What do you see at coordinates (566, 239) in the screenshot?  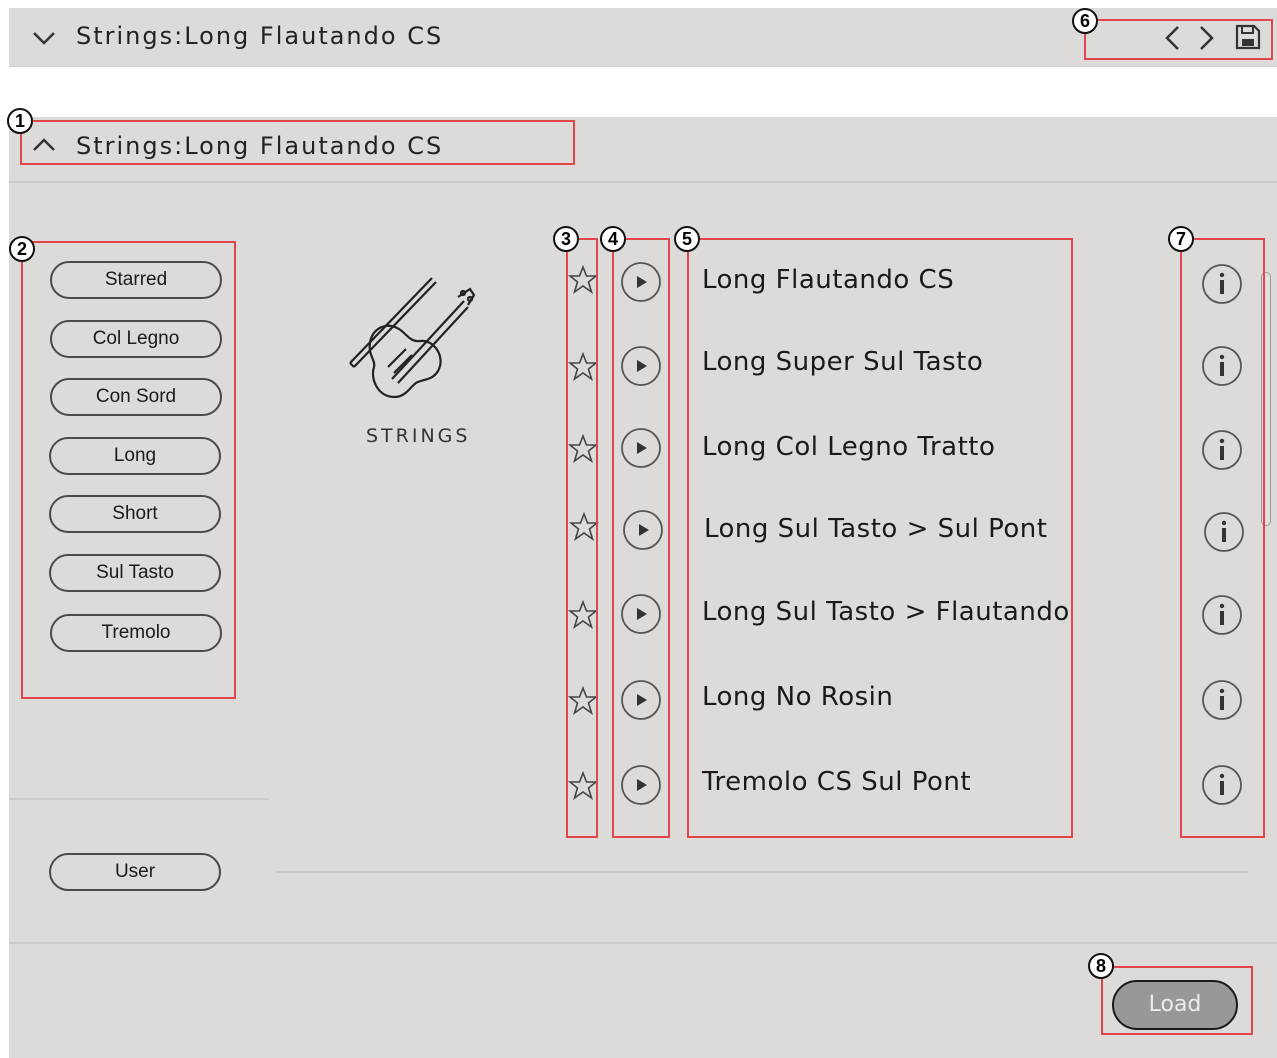 I see `callout-badge-3: 3` at bounding box center [566, 239].